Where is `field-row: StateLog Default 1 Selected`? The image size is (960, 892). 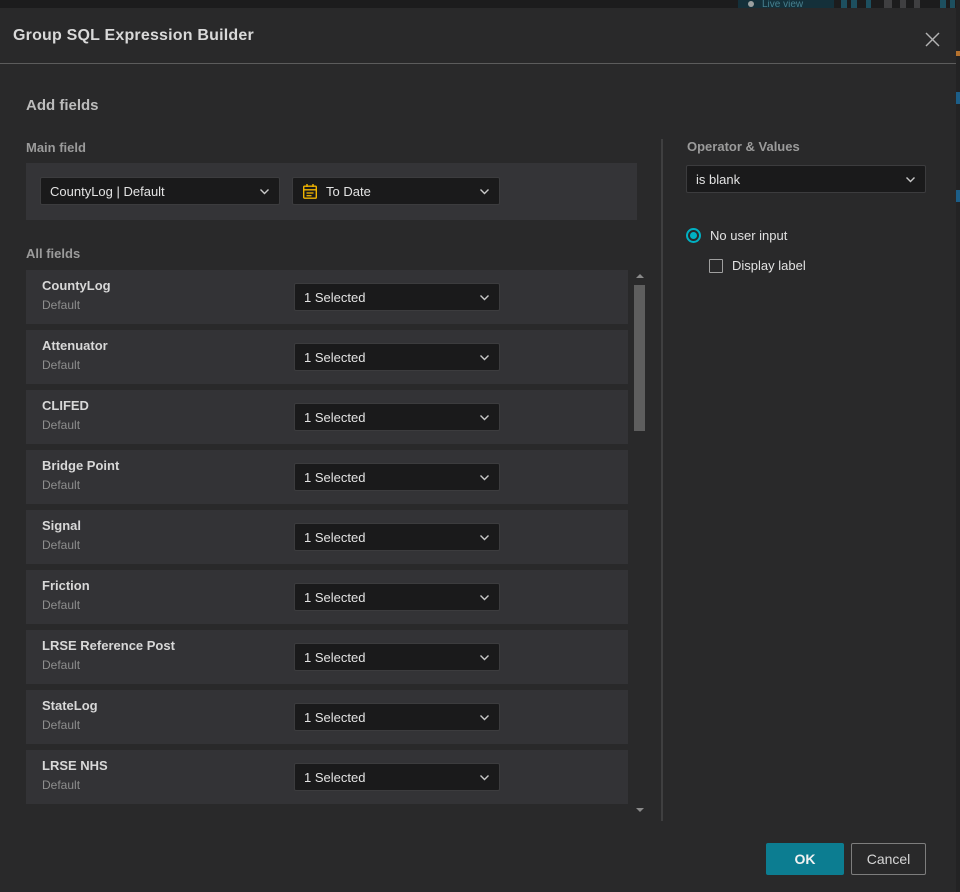 field-row: StateLog Default 1 Selected is located at coordinates (327, 717).